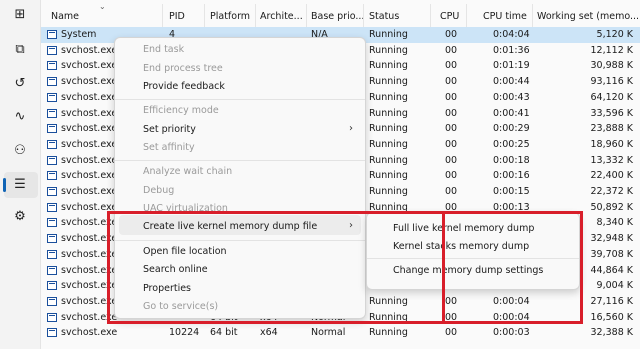 This screenshot has height=349, width=640. What do you see at coordinates (183, 68) in the screenshot?
I see `menu-end-process-tree: End process tree` at bounding box center [183, 68].